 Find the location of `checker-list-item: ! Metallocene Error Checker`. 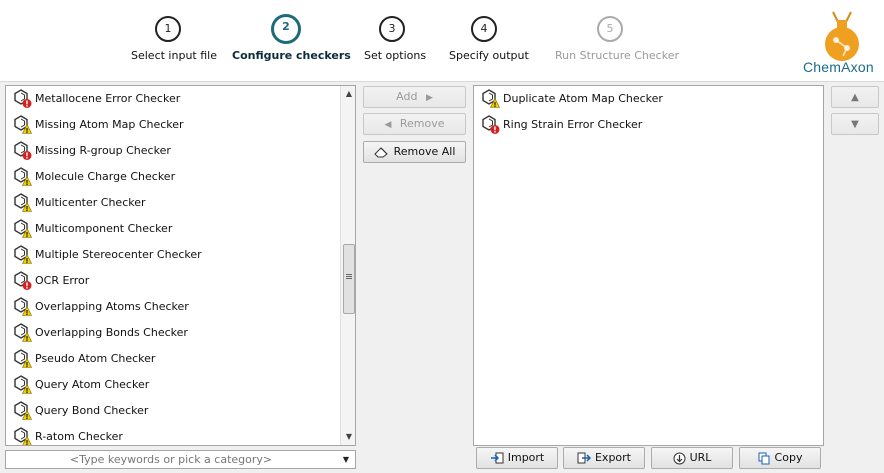

checker-list-item: ! Metallocene Error Checker is located at coordinates (171, 99).